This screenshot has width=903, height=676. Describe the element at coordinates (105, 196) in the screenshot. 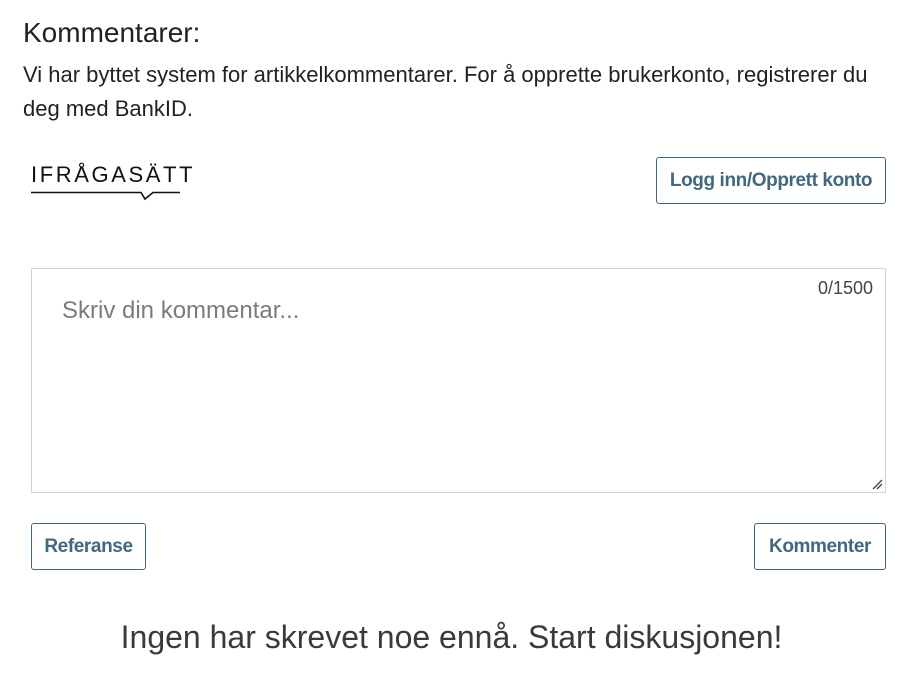

I see `speech-bubble-underline-icon` at that location.